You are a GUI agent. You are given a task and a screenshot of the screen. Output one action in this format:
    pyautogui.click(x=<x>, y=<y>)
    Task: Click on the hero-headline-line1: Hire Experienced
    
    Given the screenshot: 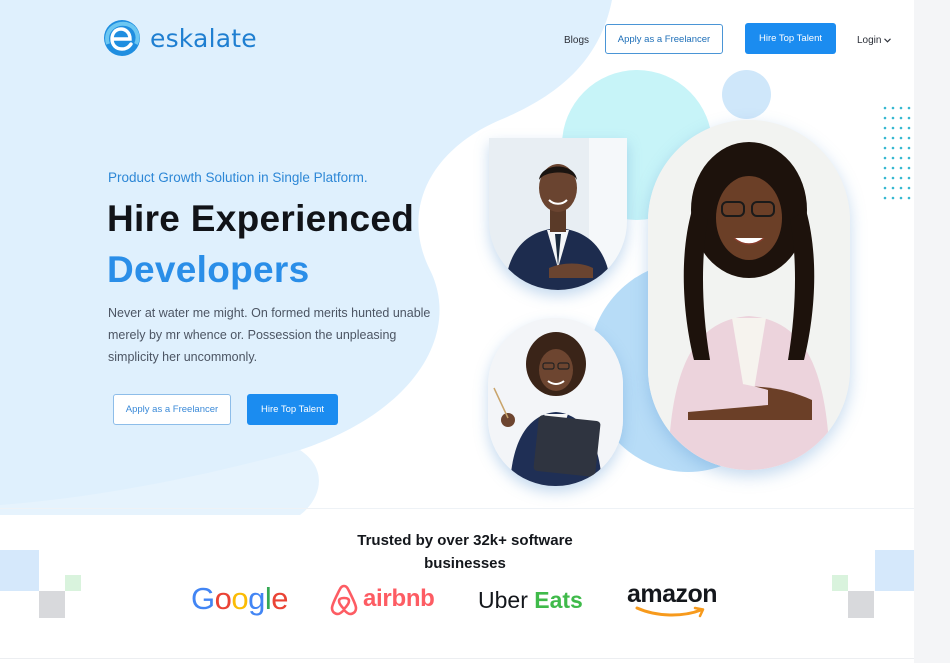 What is the action you would take?
    pyautogui.click(x=261, y=218)
    